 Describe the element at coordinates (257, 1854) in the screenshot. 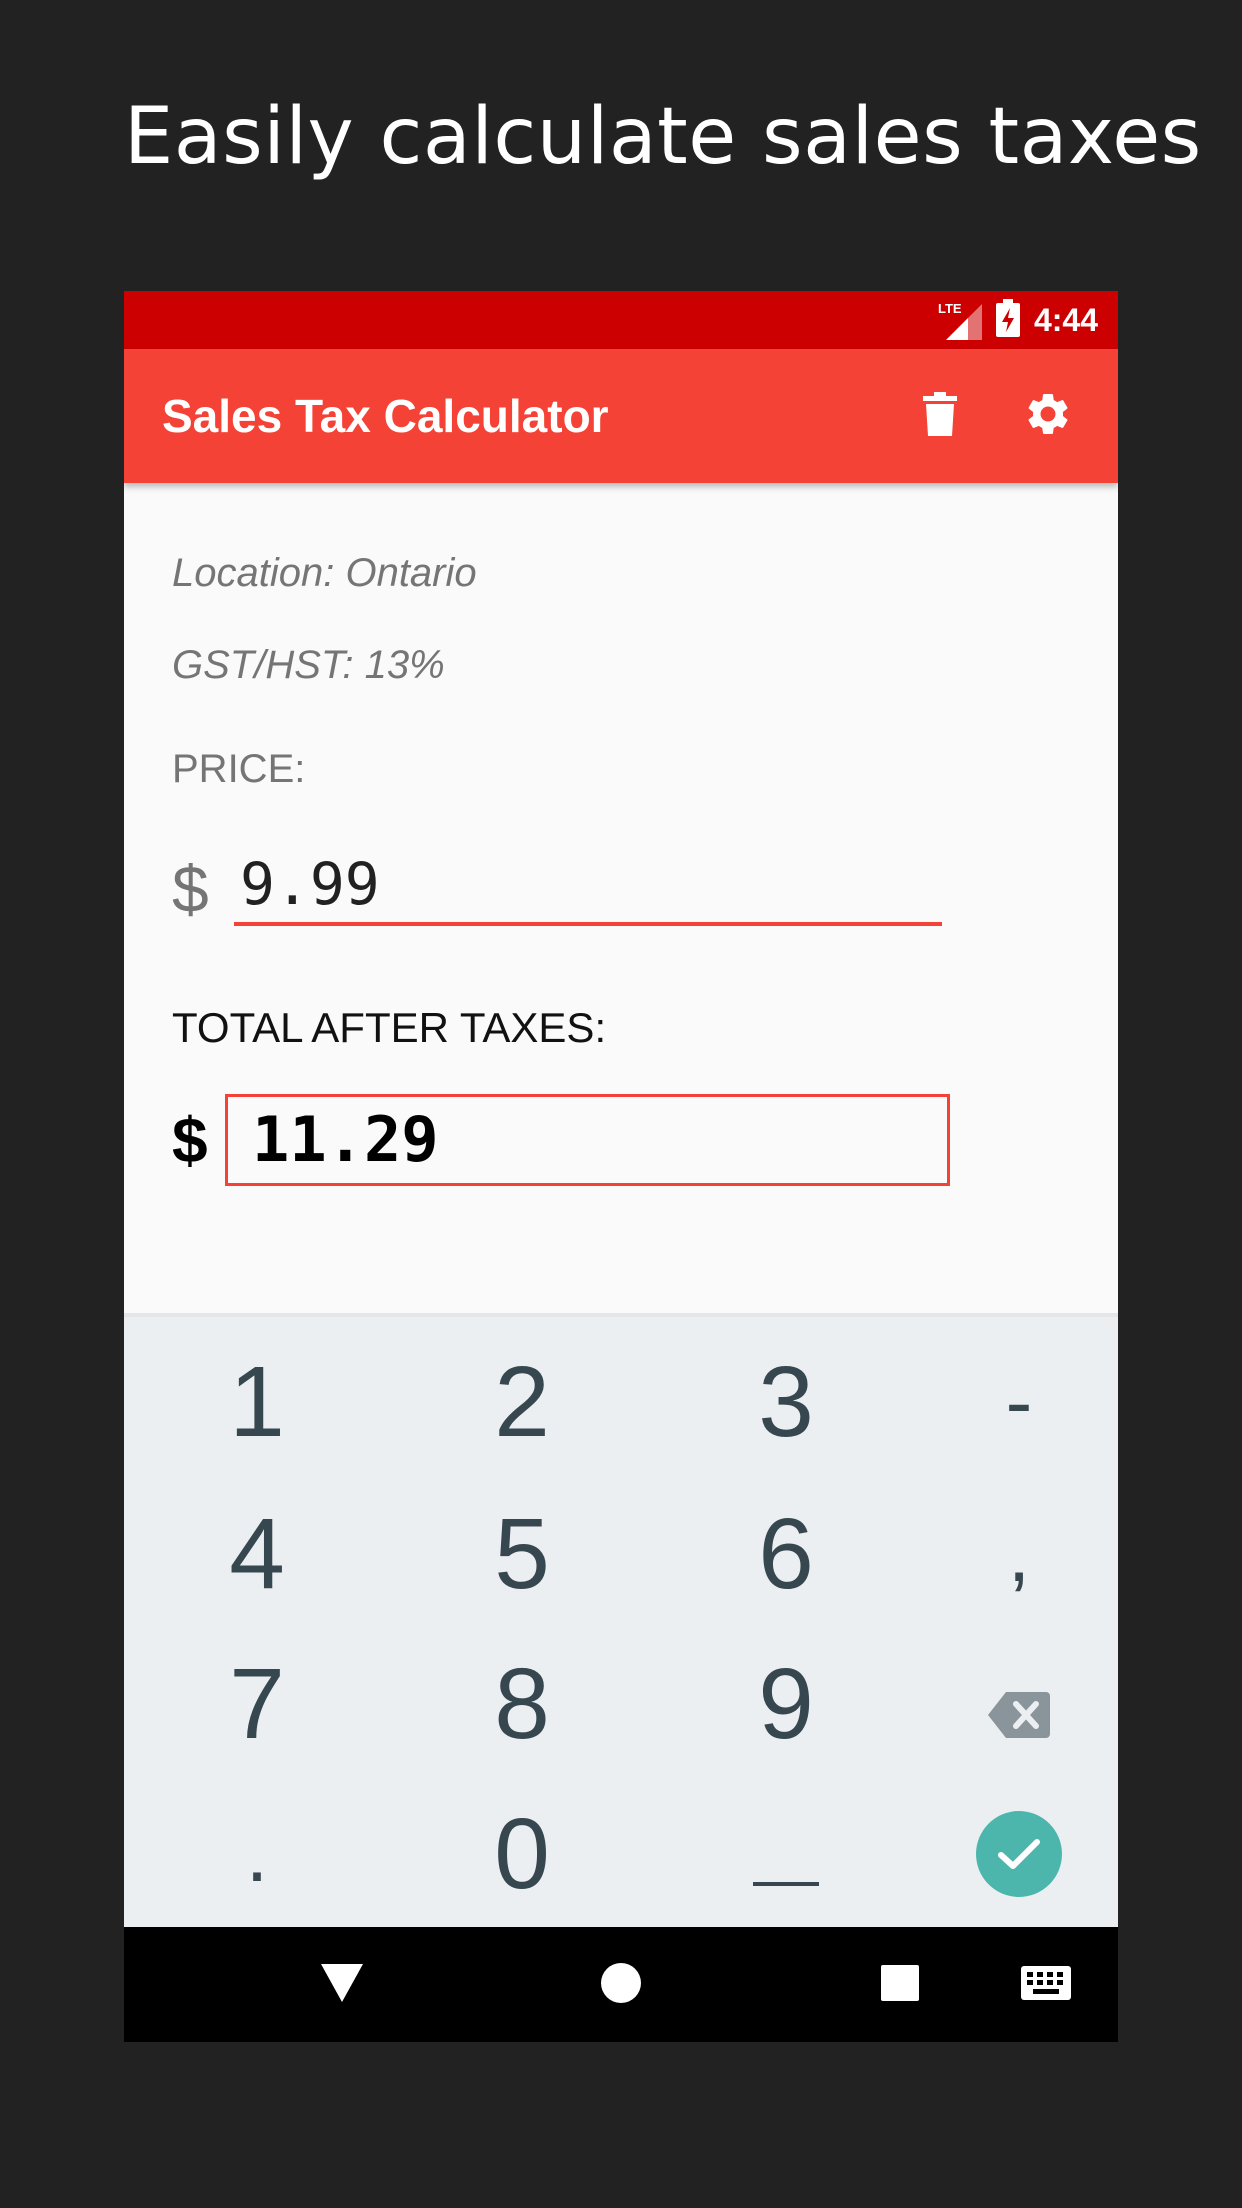

I see `key-decimal: .` at that location.